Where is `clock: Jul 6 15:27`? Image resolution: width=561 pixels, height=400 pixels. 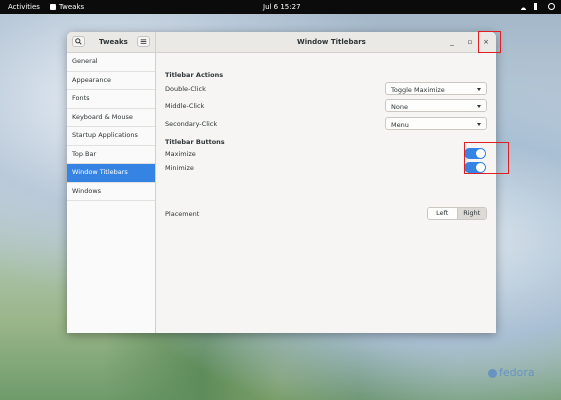
clock: Jul 6 15:27 is located at coordinates (282, 7).